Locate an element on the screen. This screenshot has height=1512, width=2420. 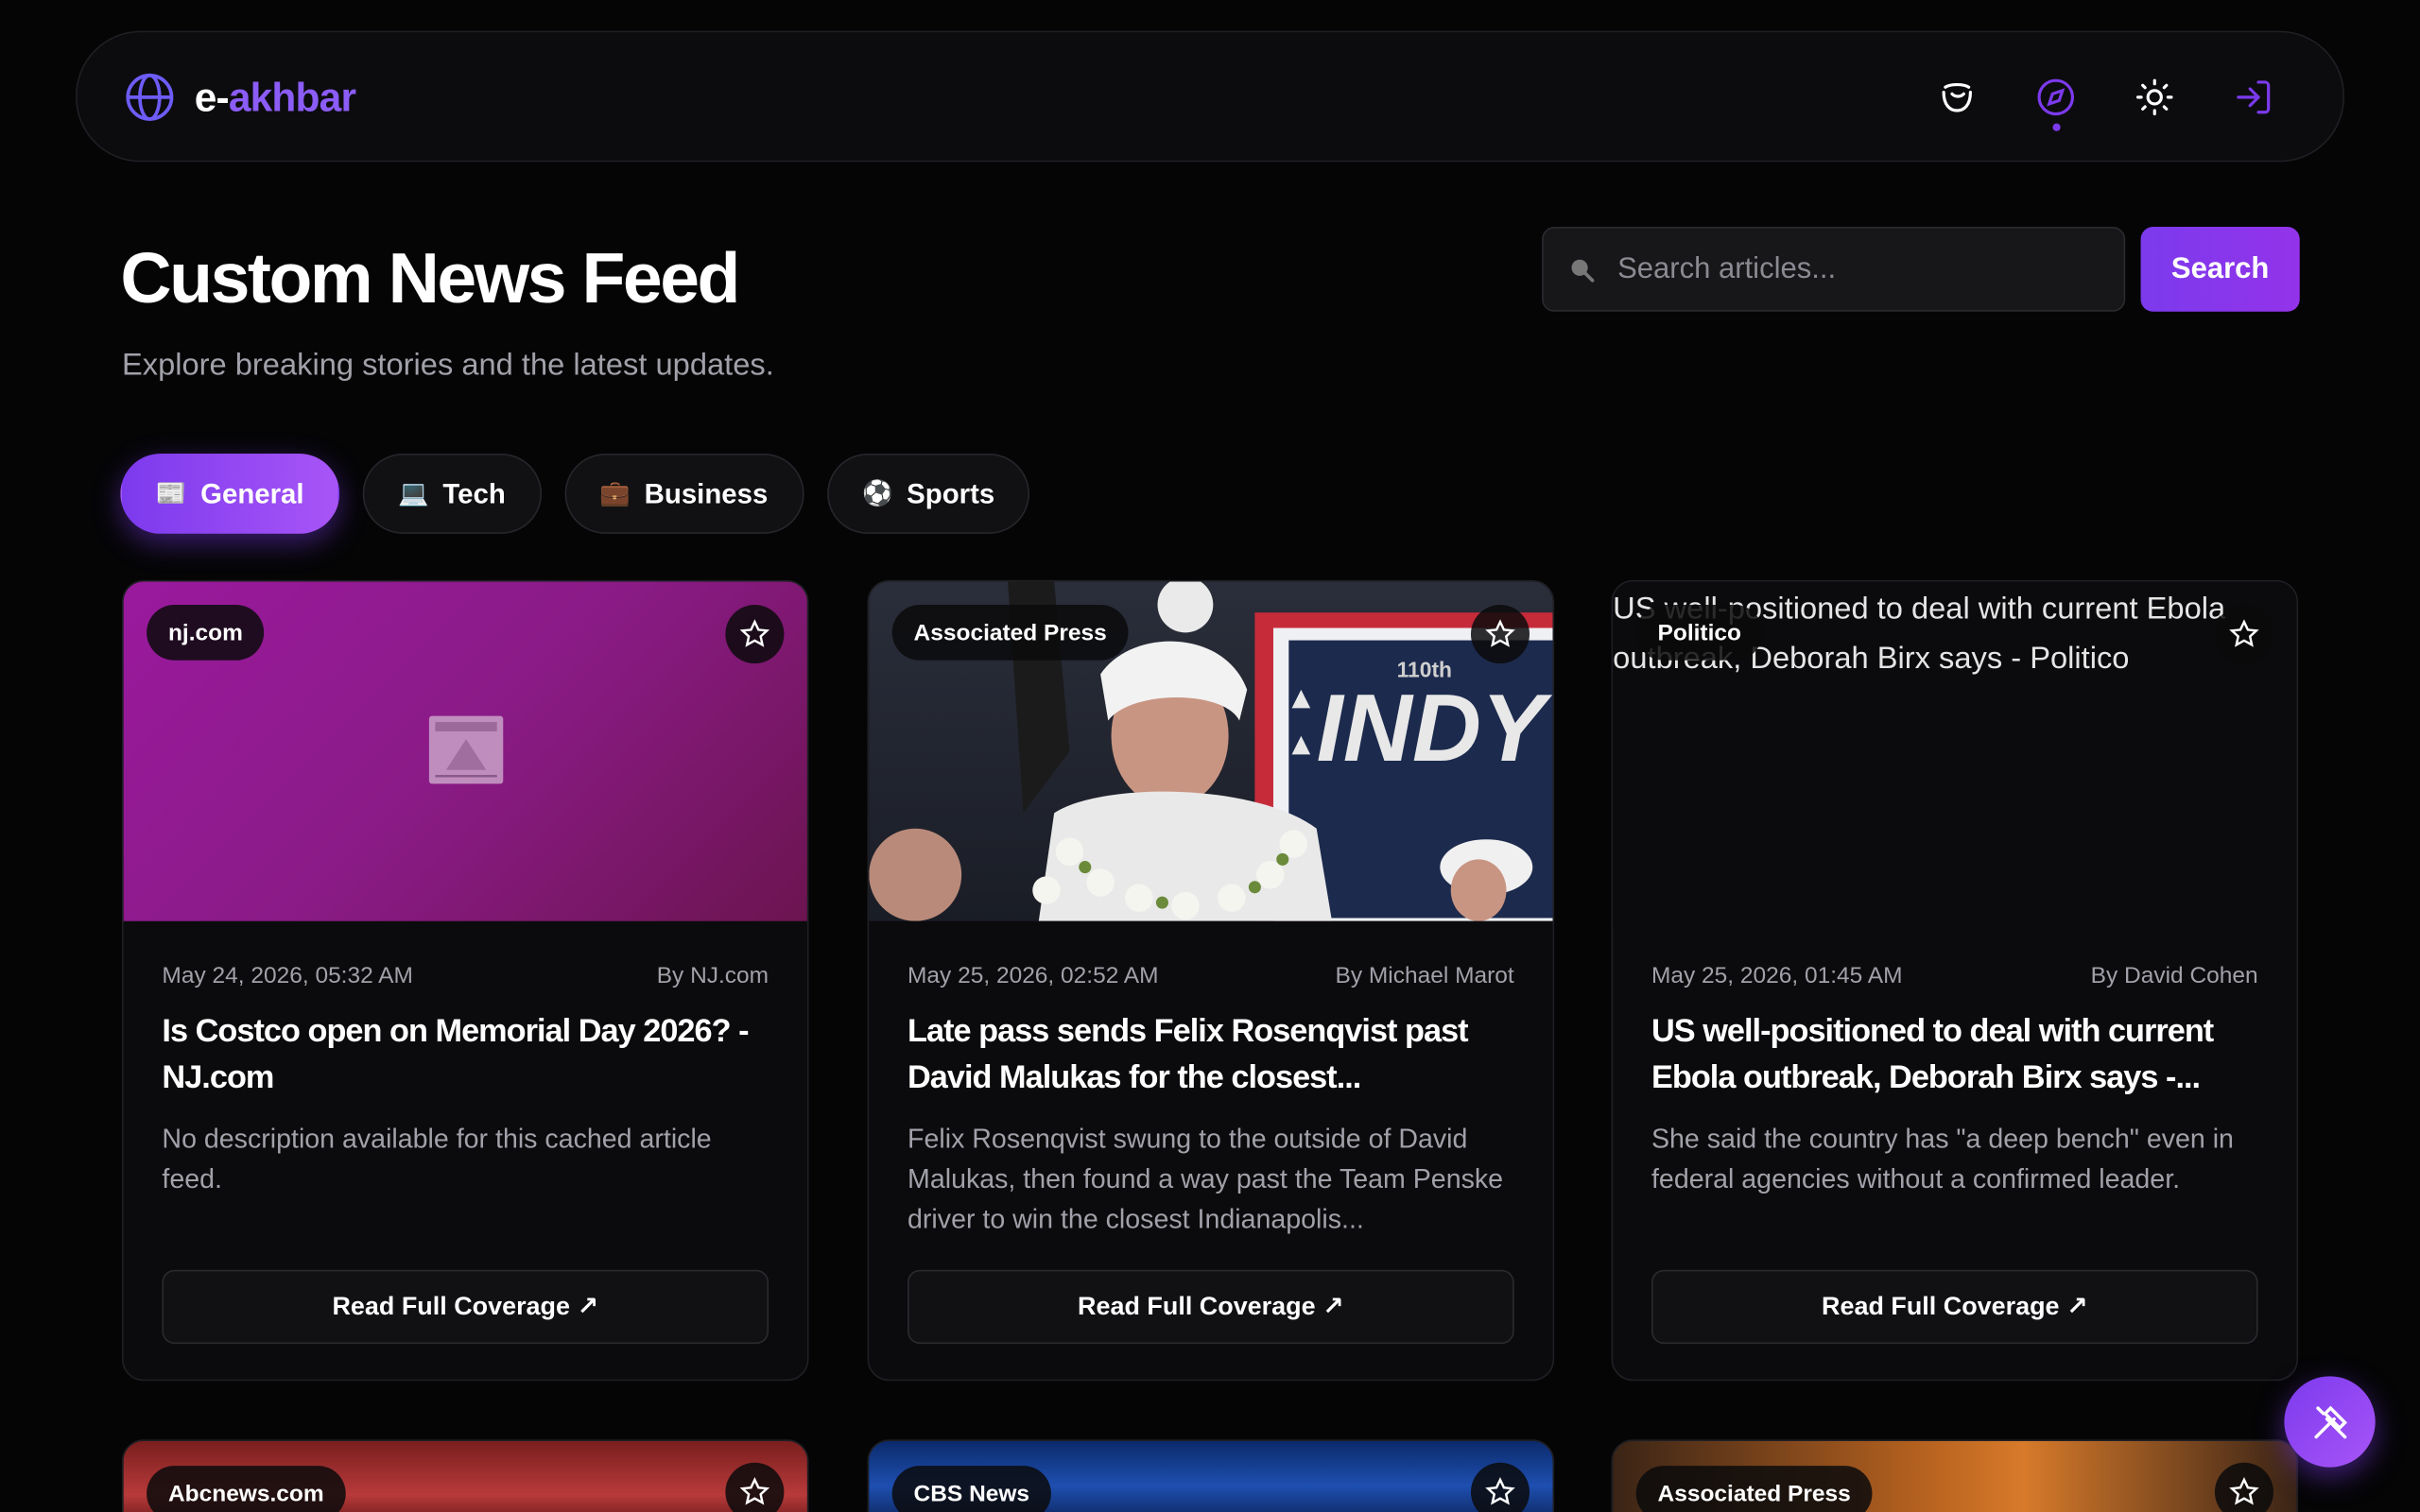
article-author: By David Cohen is located at coordinates (2174, 975).